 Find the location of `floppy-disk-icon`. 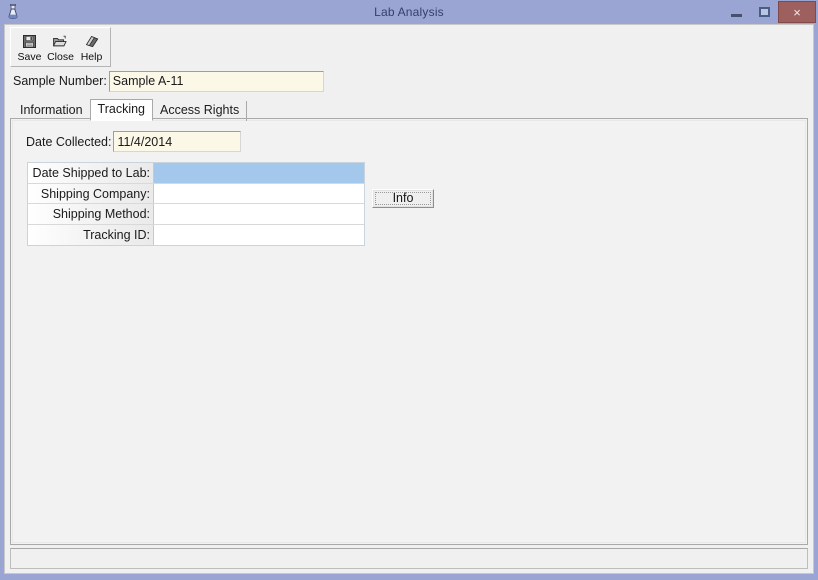

floppy-disk-icon is located at coordinates (30, 41).